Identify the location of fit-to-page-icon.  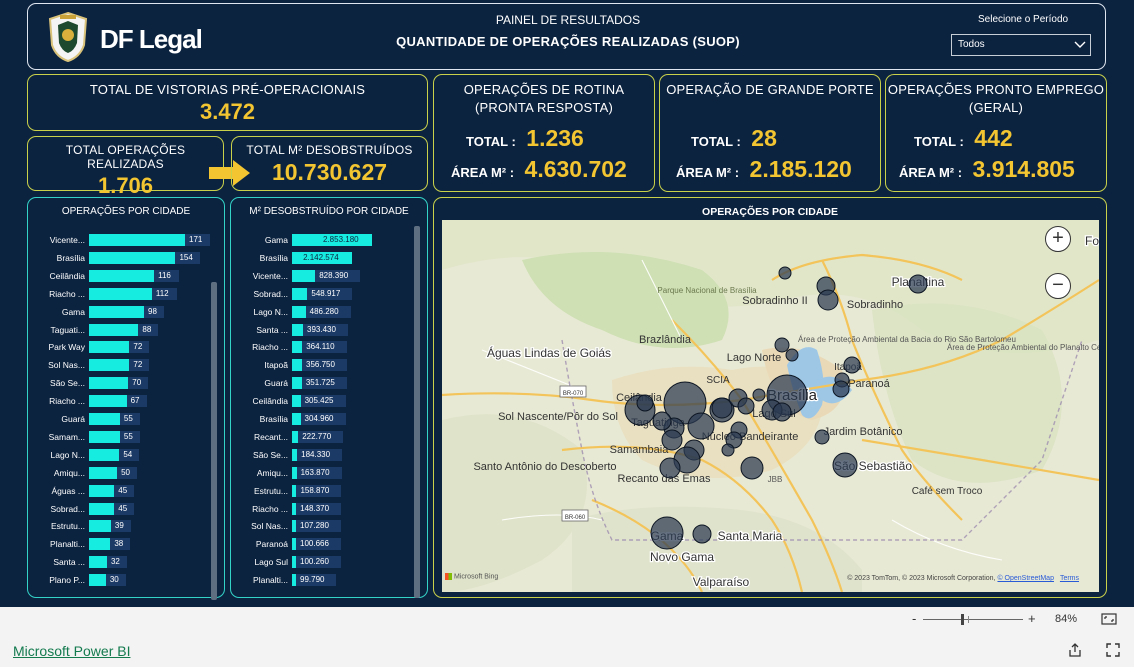
(1109, 619).